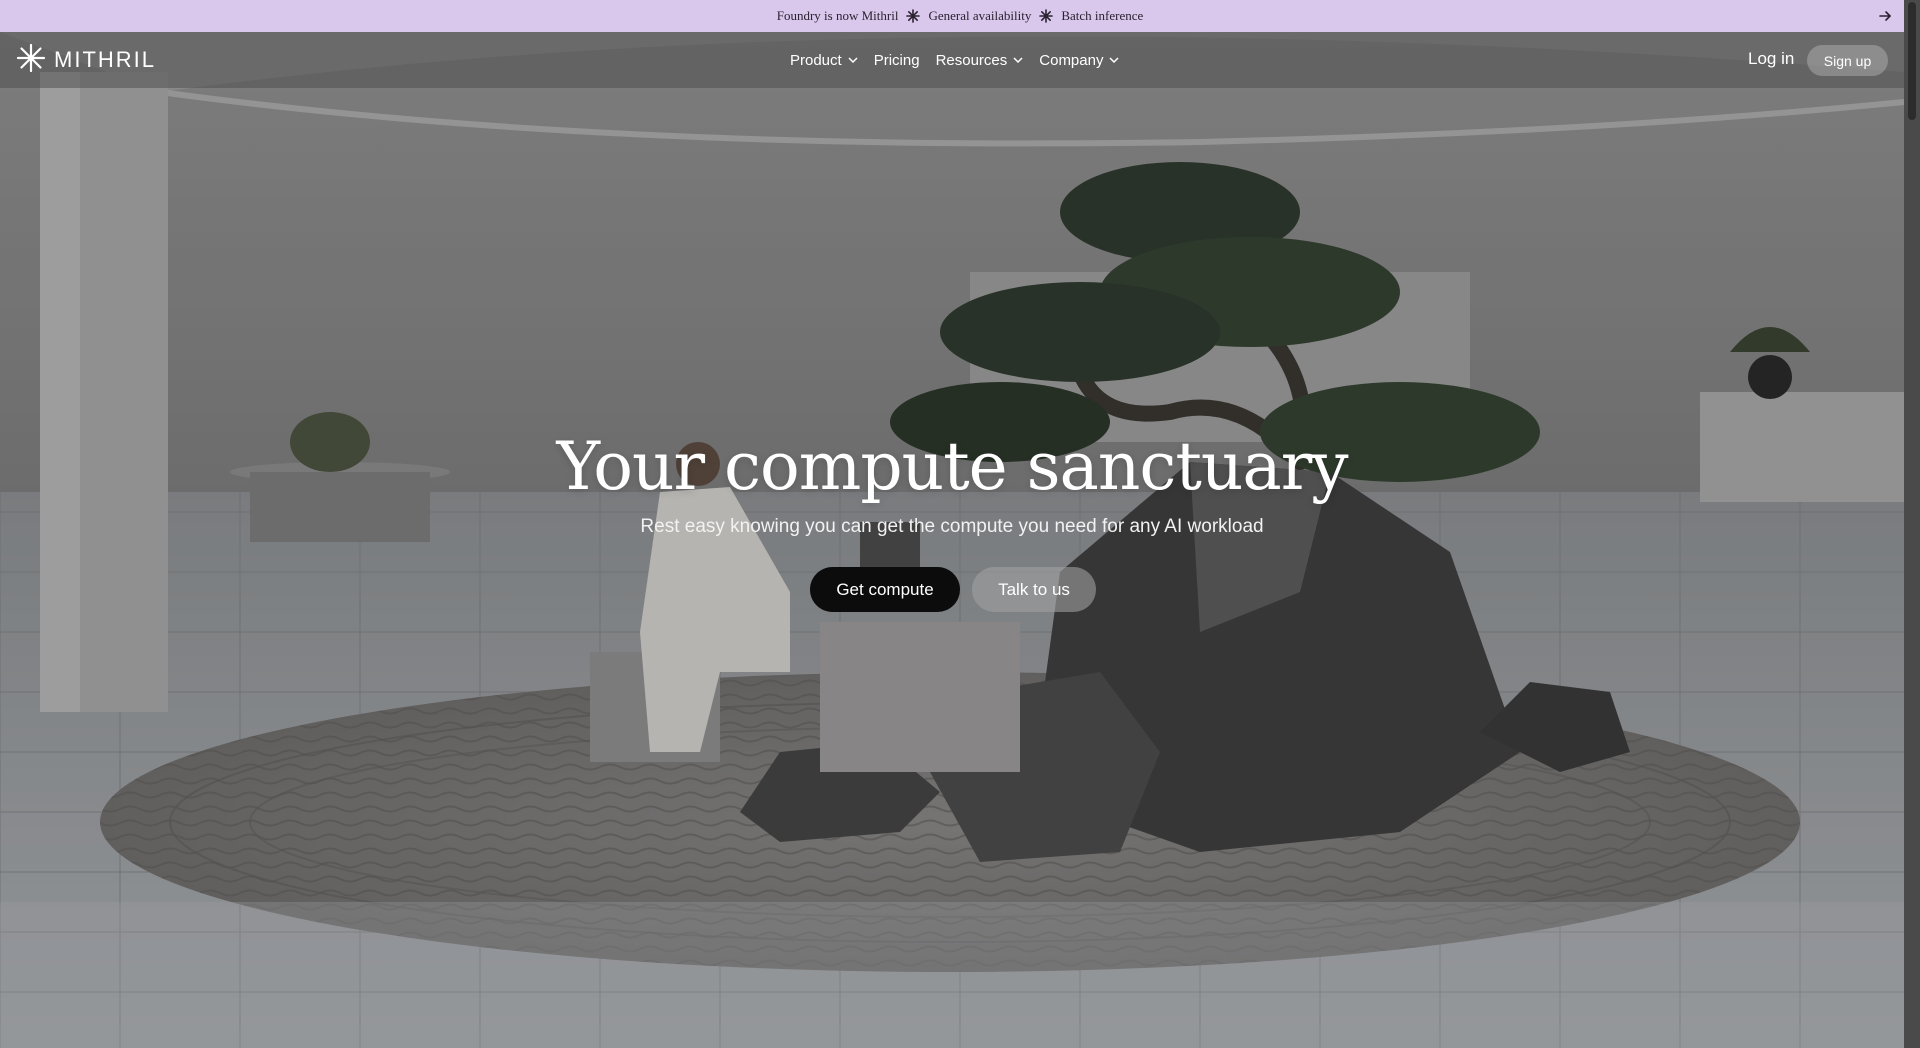  Describe the element at coordinates (885, 589) in the screenshot. I see `get-compute-button: Get compute` at that location.